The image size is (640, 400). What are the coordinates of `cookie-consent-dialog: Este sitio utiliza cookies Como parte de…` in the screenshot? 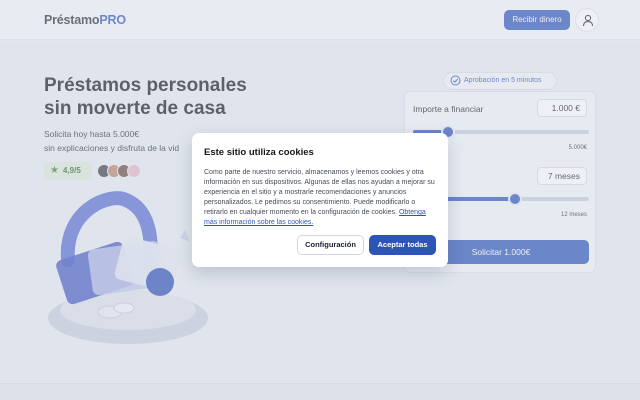 It's located at (320, 200).